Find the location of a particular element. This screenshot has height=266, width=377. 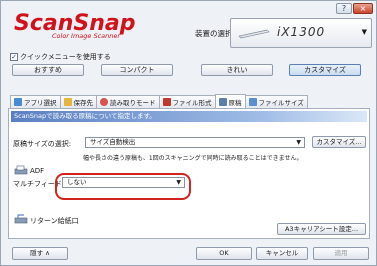

settings-tabs: アプリ選択 保存先 読み取りモード ファイル形式 原稿 ファイルサイズ is located at coordinates (159, 101).